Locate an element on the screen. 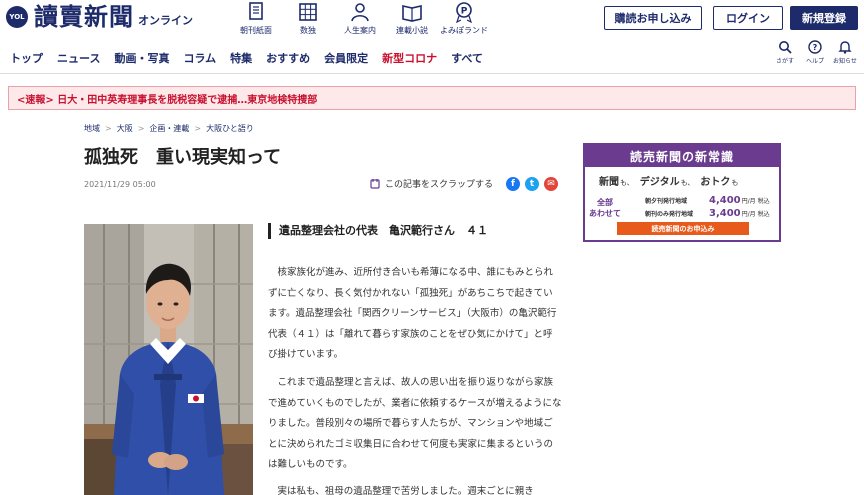 This screenshot has height=495, width=864. ad-word: 新聞 is located at coordinates (609, 182).